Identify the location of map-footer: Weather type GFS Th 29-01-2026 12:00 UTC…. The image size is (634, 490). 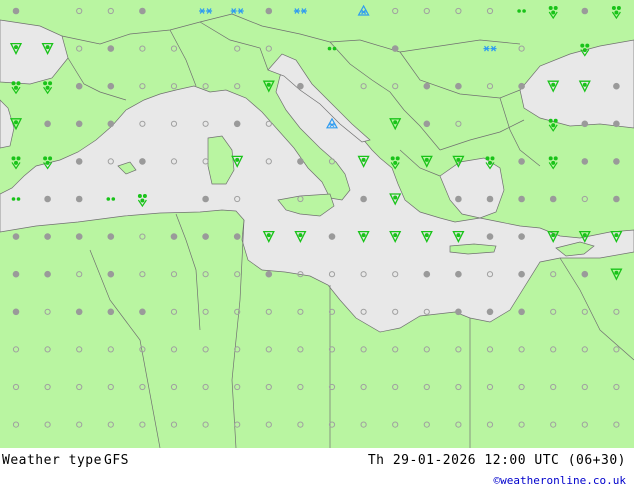
(317, 469).